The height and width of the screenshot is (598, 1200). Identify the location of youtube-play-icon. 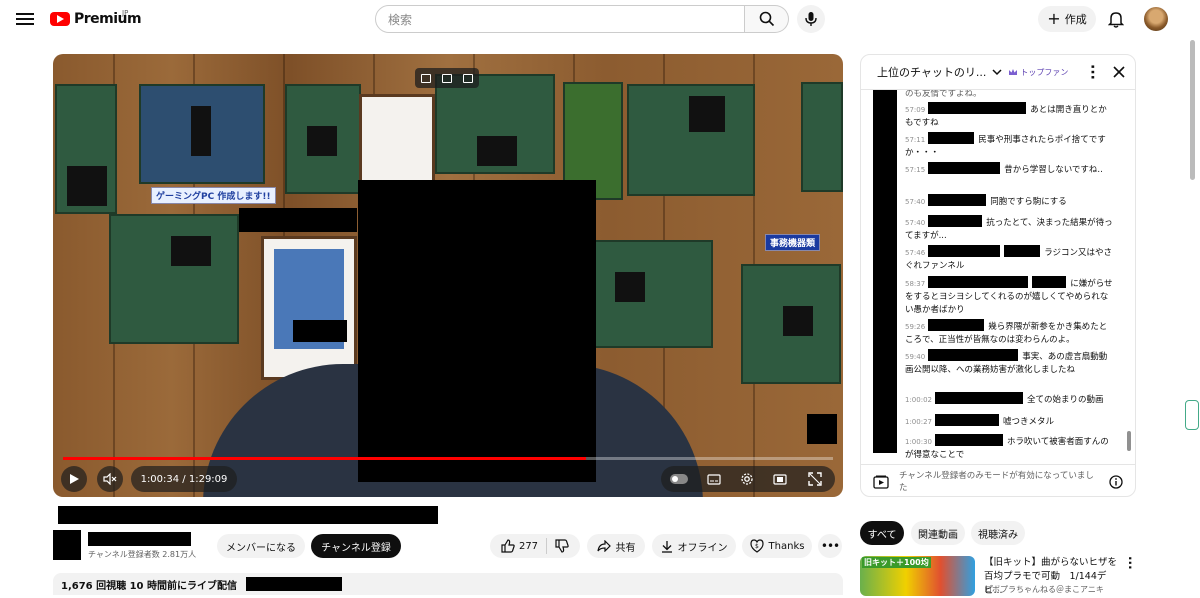
(60, 19).